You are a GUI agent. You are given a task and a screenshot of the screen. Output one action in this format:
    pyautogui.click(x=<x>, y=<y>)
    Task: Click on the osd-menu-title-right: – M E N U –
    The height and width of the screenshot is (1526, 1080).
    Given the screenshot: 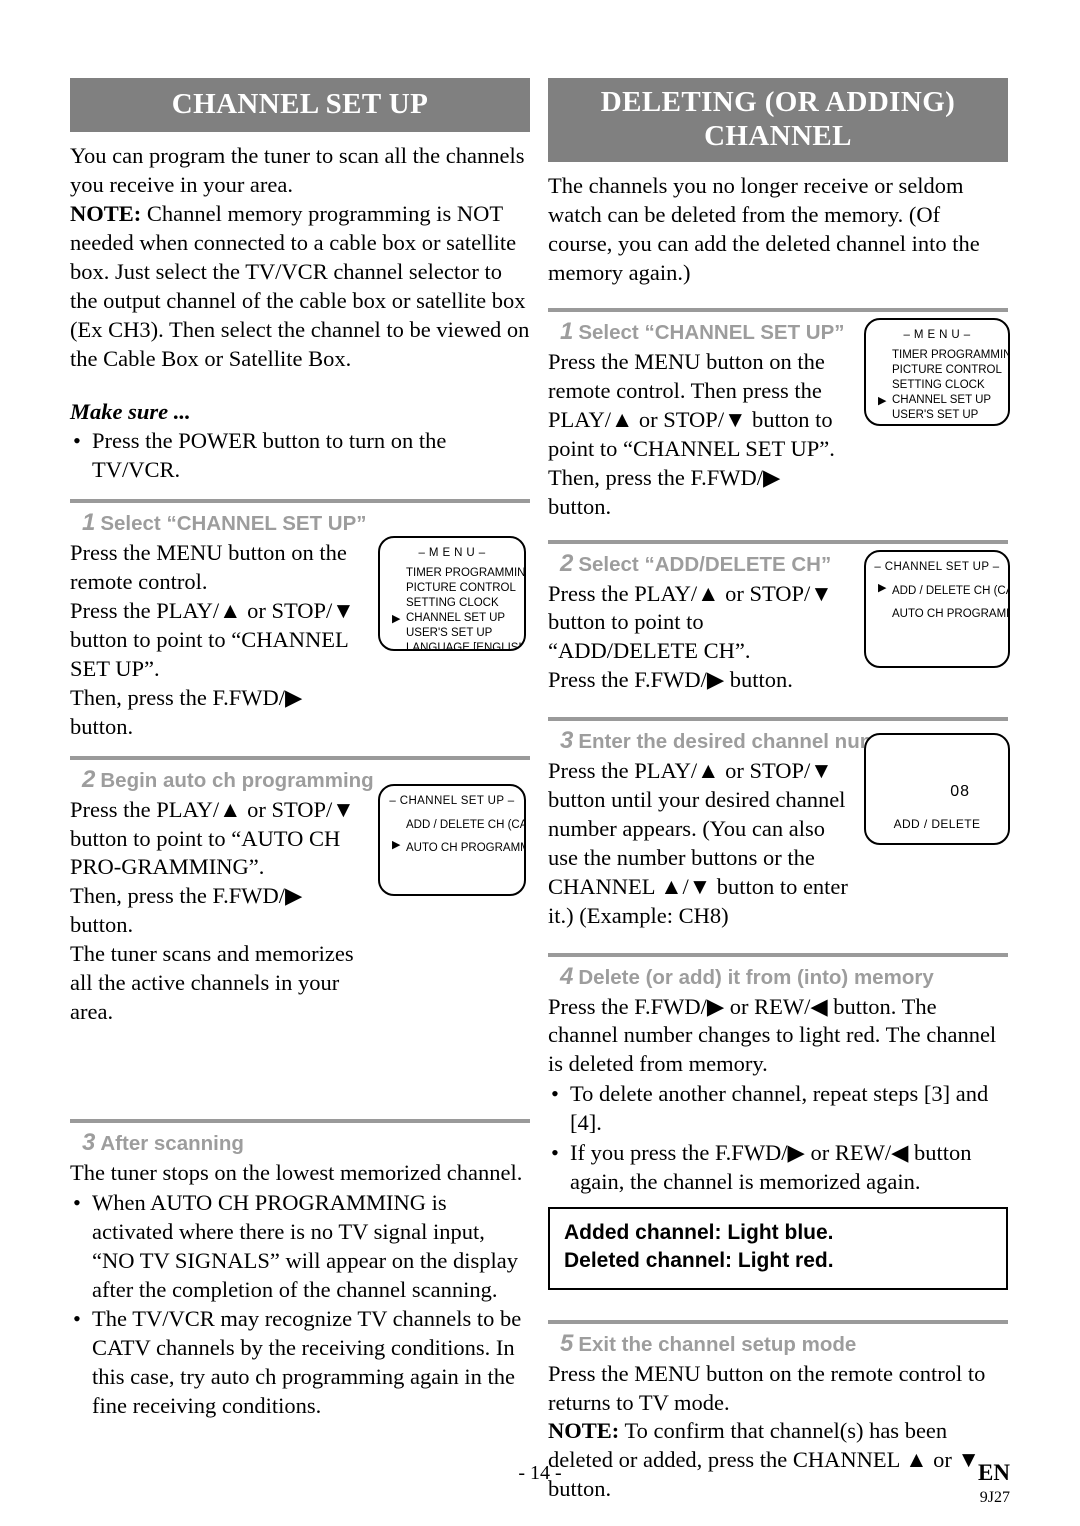 What is the action you would take?
    pyautogui.click(x=937, y=335)
    